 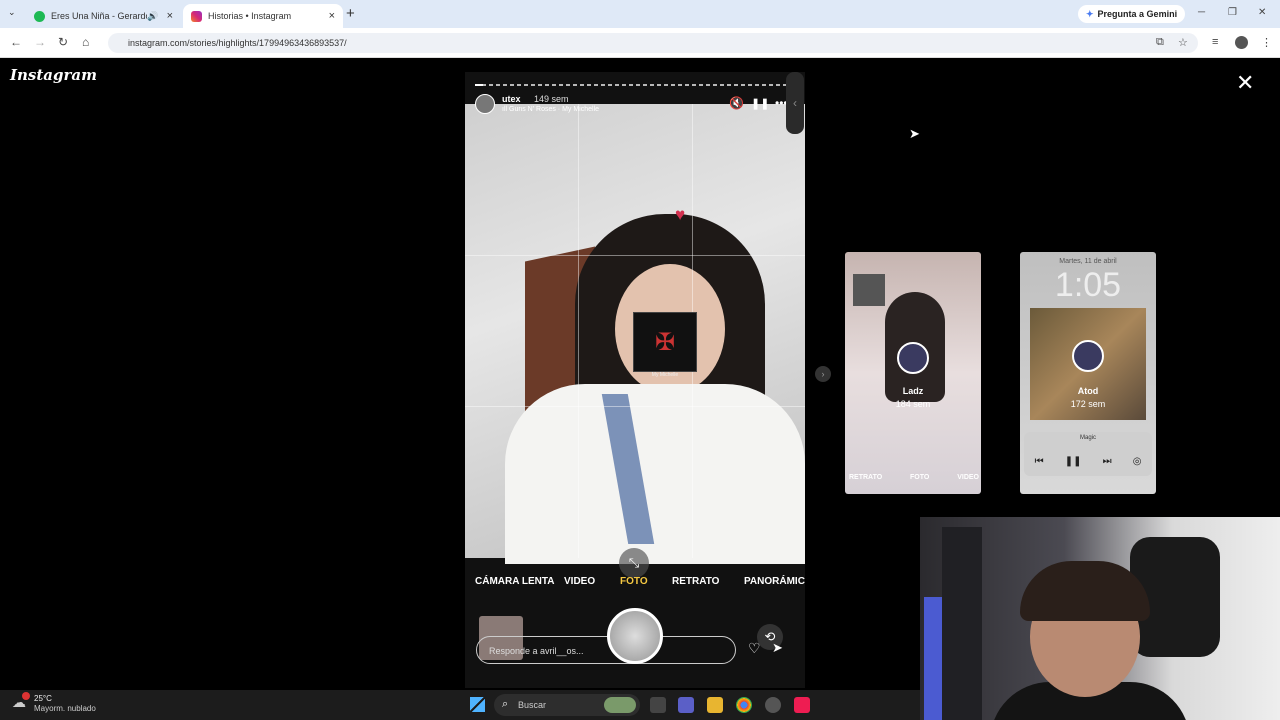 I want to click on airplay-icon: ◎, so click(x=1137, y=461).